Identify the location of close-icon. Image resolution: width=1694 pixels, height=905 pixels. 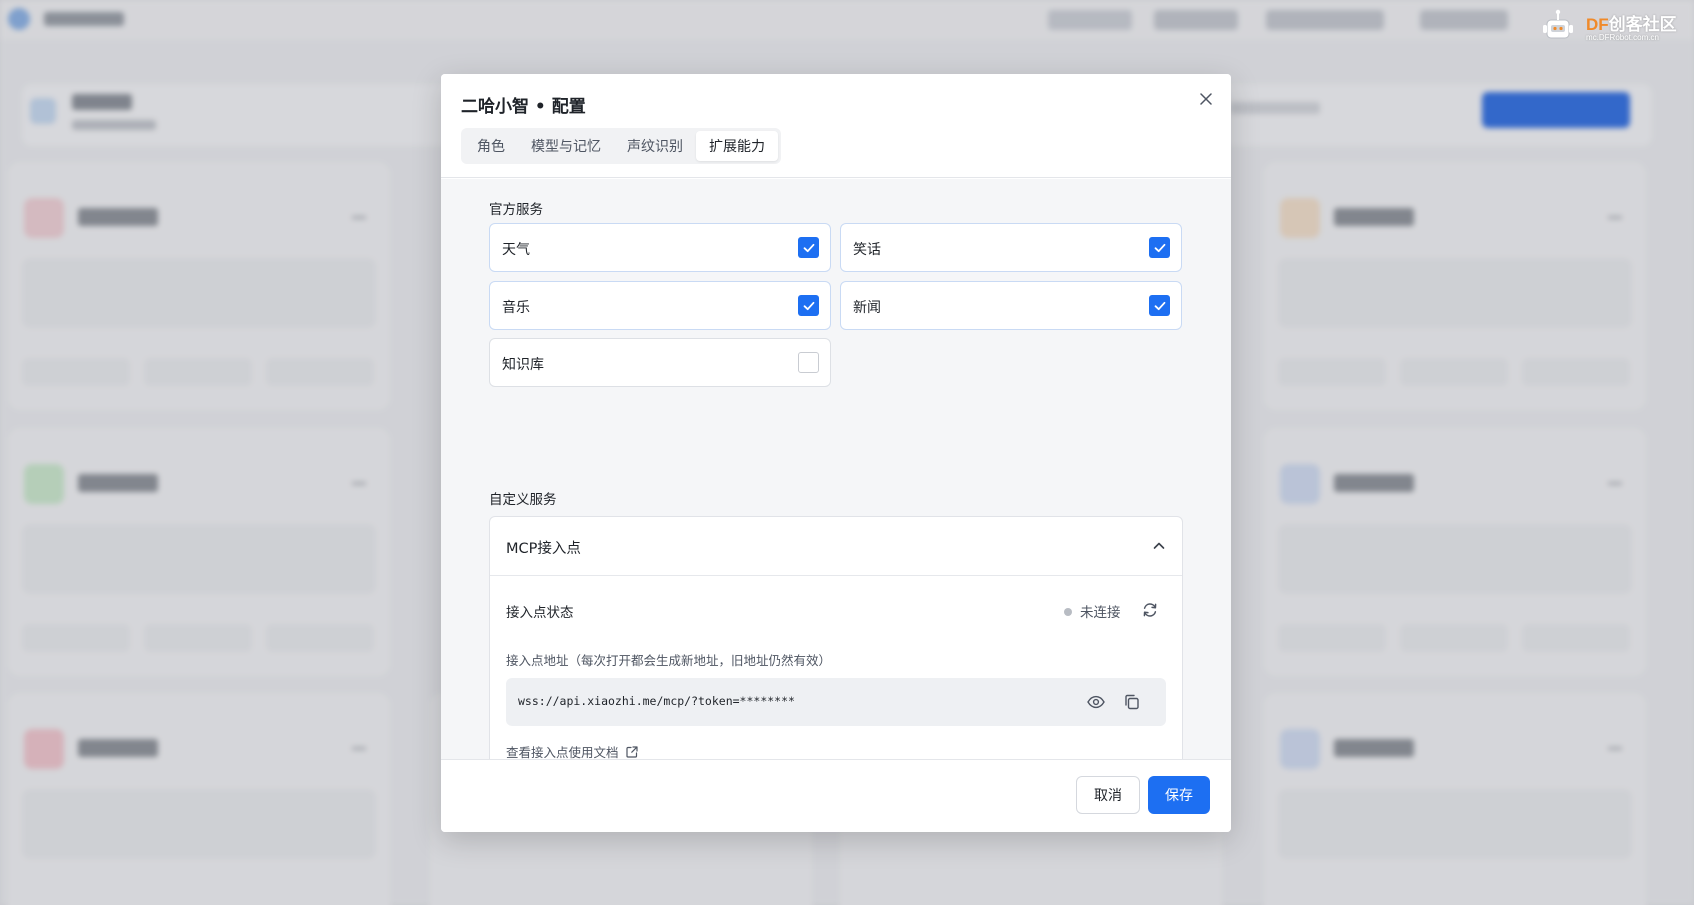
(1206, 99).